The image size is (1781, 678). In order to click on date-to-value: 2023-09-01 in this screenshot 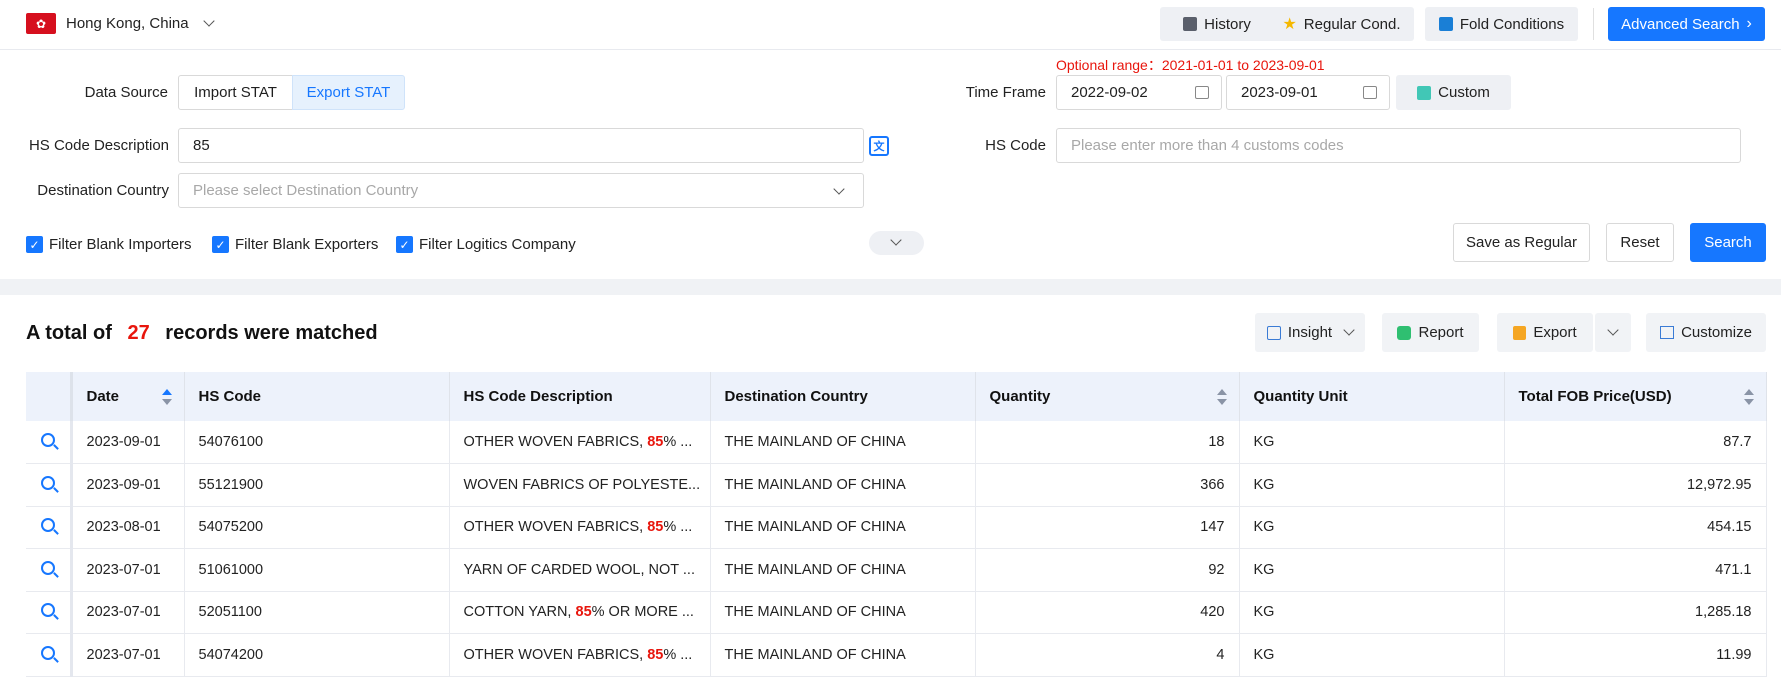, I will do `click(1279, 92)`.